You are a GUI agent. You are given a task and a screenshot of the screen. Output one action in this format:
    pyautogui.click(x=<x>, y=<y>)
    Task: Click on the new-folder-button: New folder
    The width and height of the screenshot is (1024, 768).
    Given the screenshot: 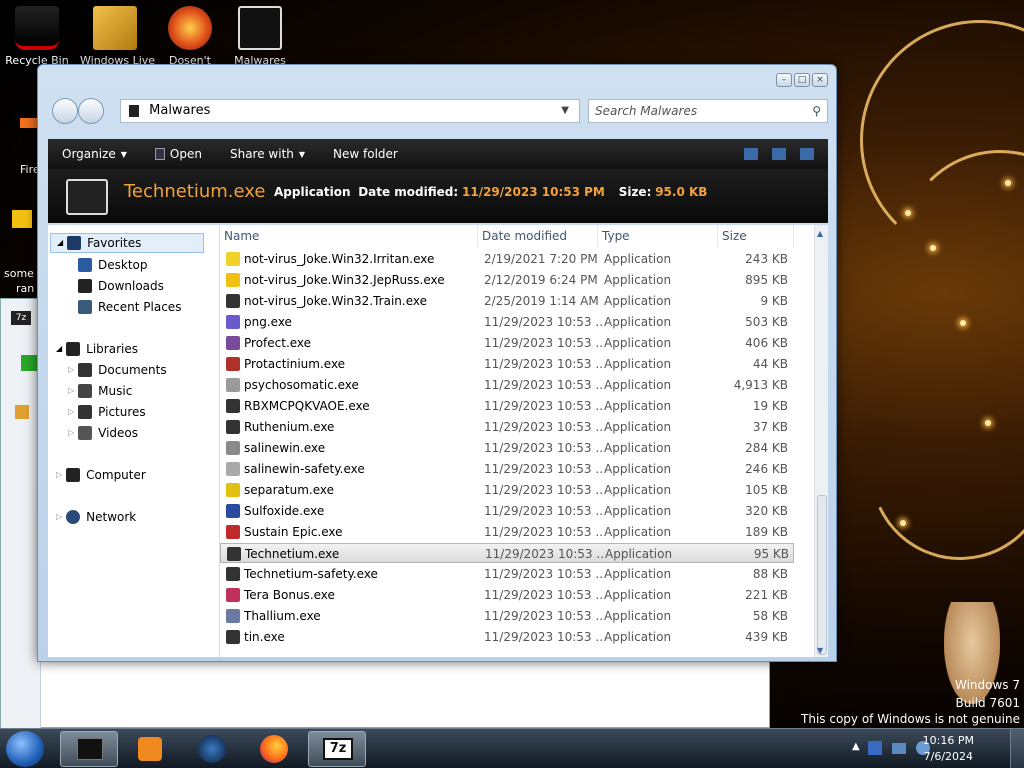 What is the action you would take?
    pyautogui.click(x=365, y=154)
    